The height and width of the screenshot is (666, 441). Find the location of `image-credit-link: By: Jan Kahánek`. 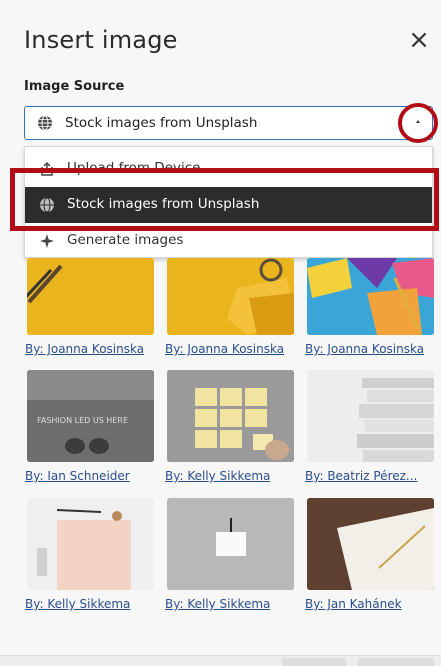

image-credit-link: By: Jan Kahánek is located at coordinates (370, 604).